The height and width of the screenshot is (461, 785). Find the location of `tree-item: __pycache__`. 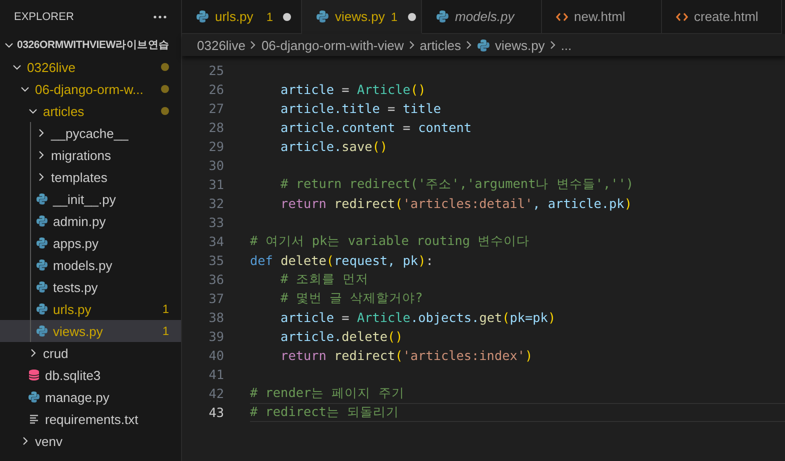

tree-item: __pycache__ is located at coordinates (90, 133).